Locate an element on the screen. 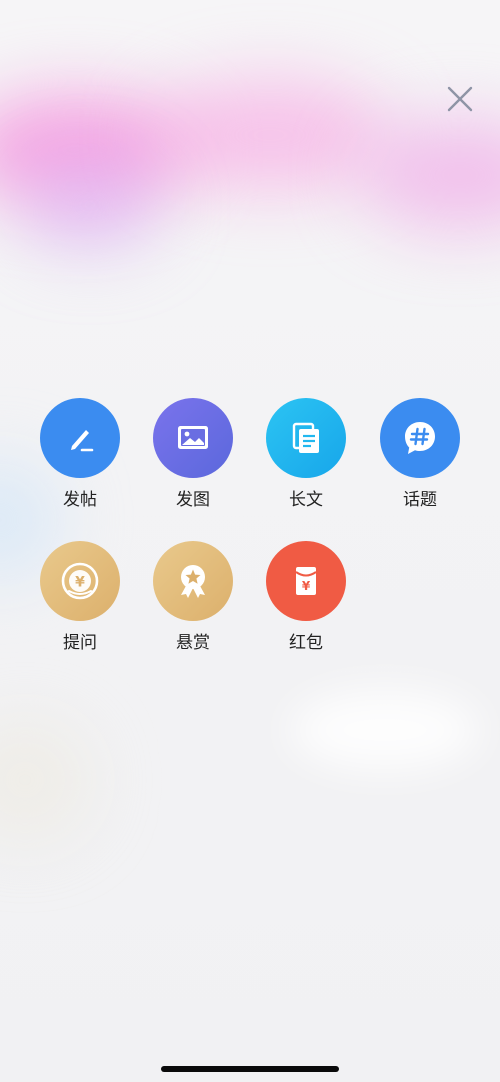  pen-icon is located at coordinates (82, 441).